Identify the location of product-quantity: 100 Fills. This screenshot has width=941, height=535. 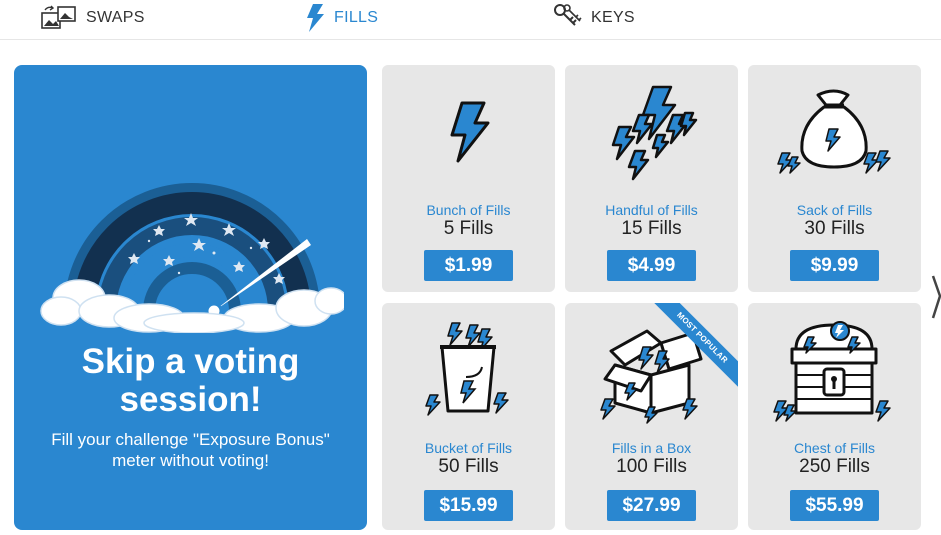
(651, 466).